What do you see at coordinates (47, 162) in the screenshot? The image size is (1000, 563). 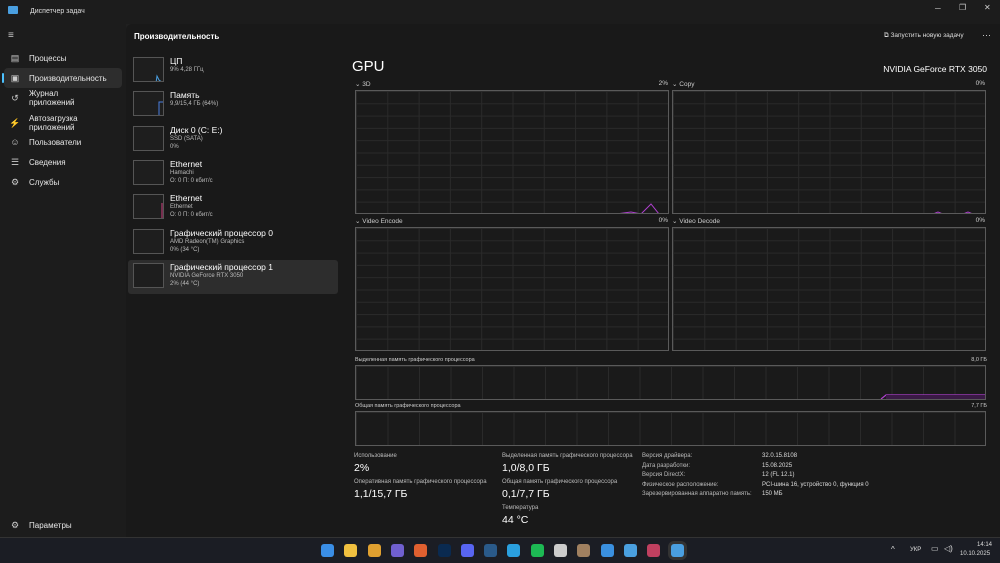 I see `sidebar-item-label: Сведения` at bounding box center [47, 162].